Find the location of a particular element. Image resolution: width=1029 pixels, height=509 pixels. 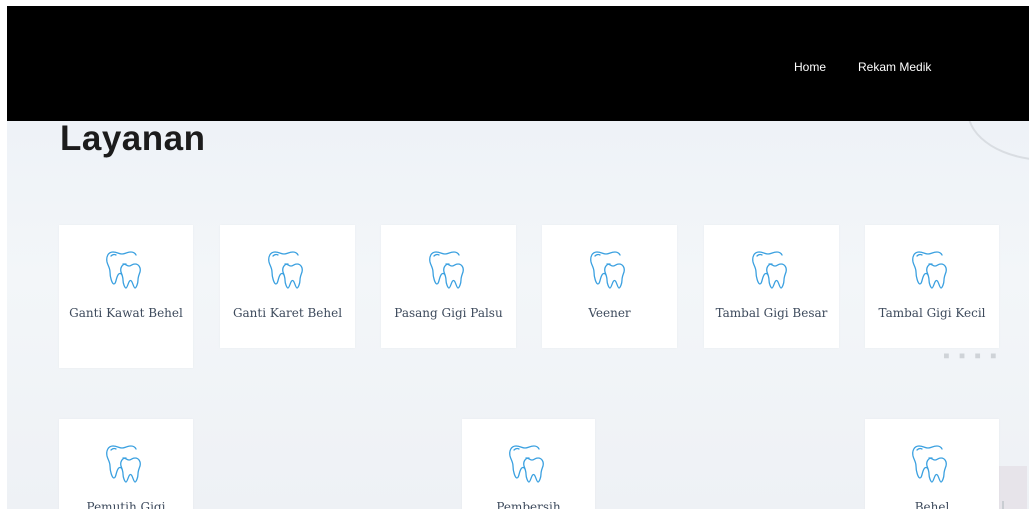

service-label: Ganti Karet Behel is located at coordinates (287, 313).